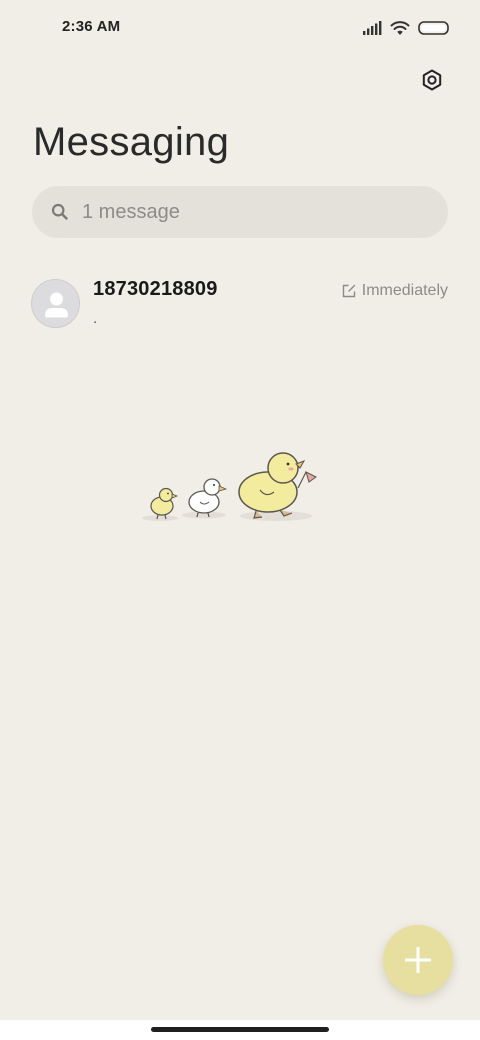 The width and height of the screenshot is (480, 1040). Describe the element at coordinates (95, 318) in the screenshot. I see `conversation-preview: .` at that location.